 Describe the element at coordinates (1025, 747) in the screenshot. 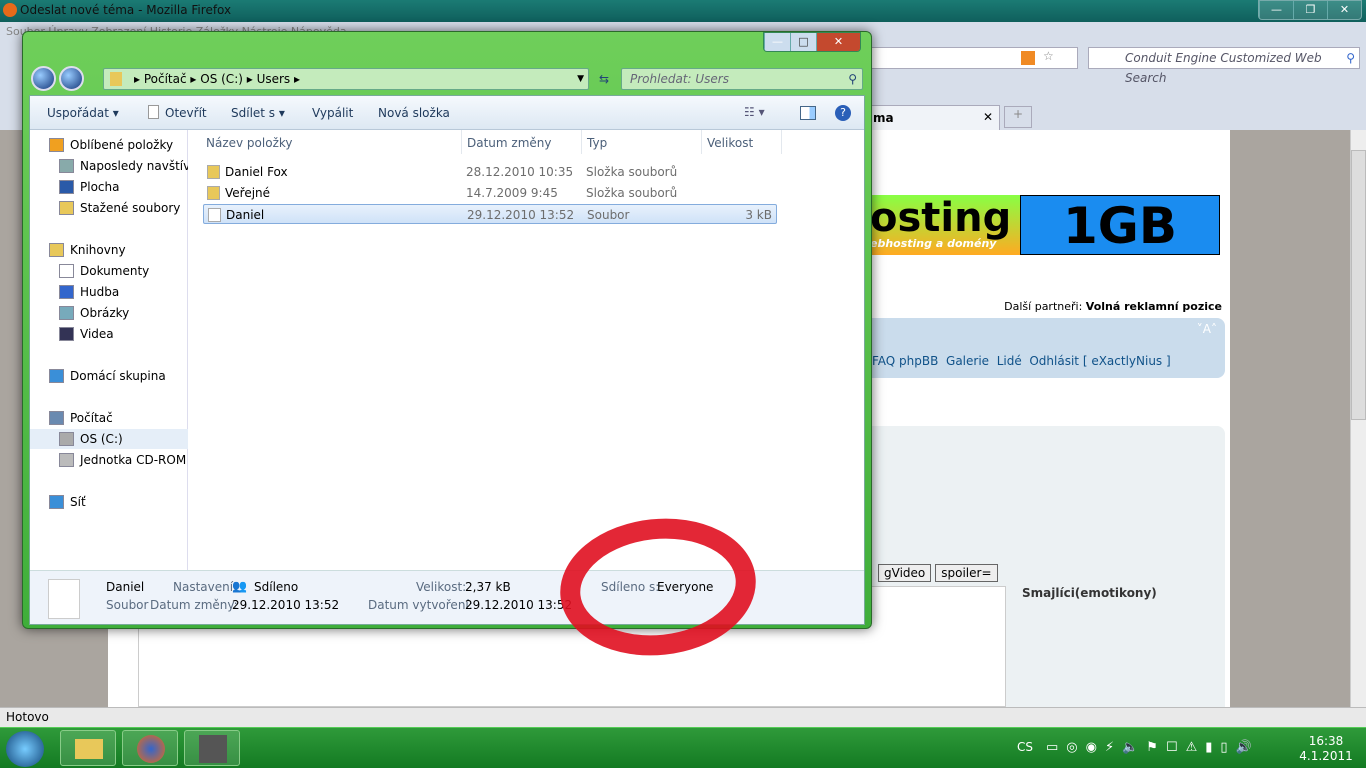

I see `language-indicator: CS` at that location.